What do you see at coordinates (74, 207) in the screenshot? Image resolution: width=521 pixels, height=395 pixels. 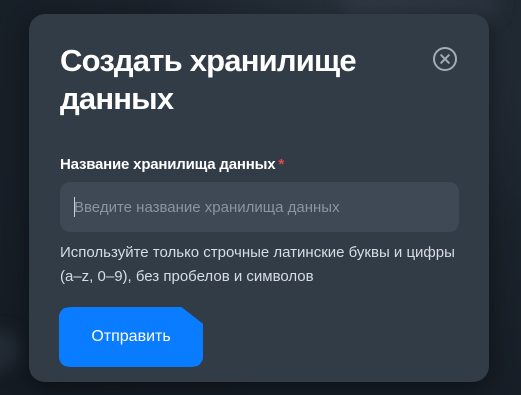 I see `text-caret` at bounding box center [74, 207].